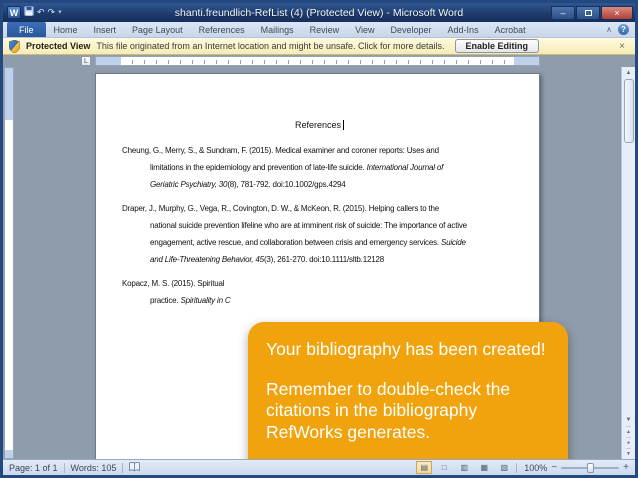 This screenshot has height=478, width=638. Describe the element at coordinates (9, 285) in the screenshot. I see `vertical-ruler-text-area` at that location.